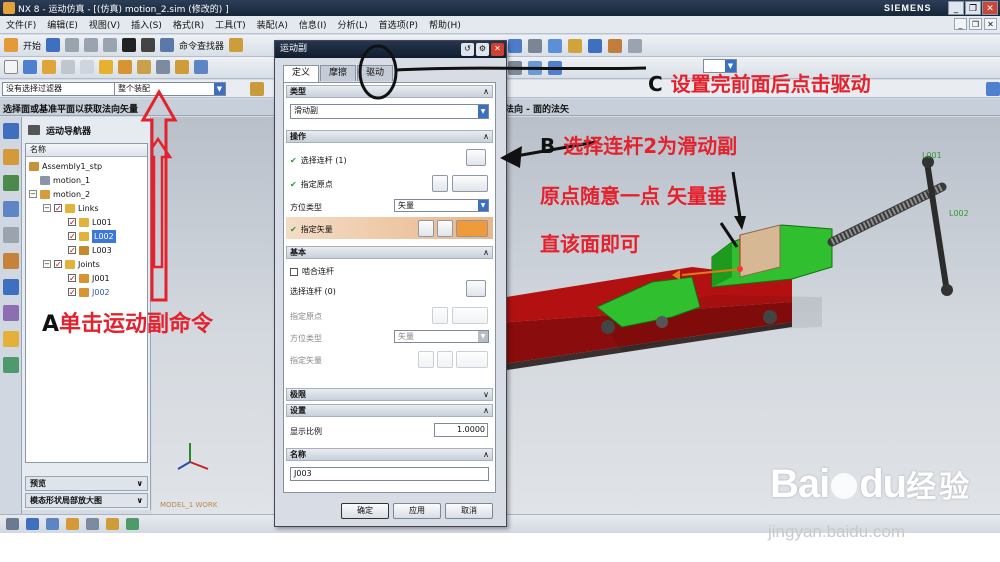 The width and height of the screenshot is (1000, 562). Describe the element at coordinates (136, 324) in the screenshot. I see `annotation-a-text: 单击运动副命令` at that location.